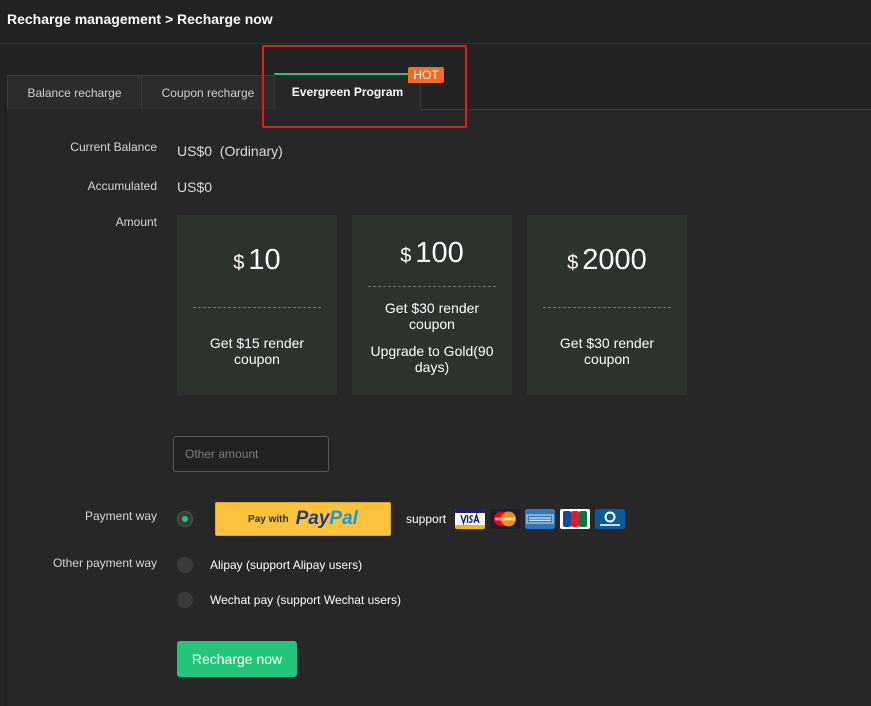 The image size is (871, 706). What do you see at coordinates (286, 565) in the screenshot?
I see `alipay-option-label: Alipay (support Alipay users)` at bounding box center [286, 565].